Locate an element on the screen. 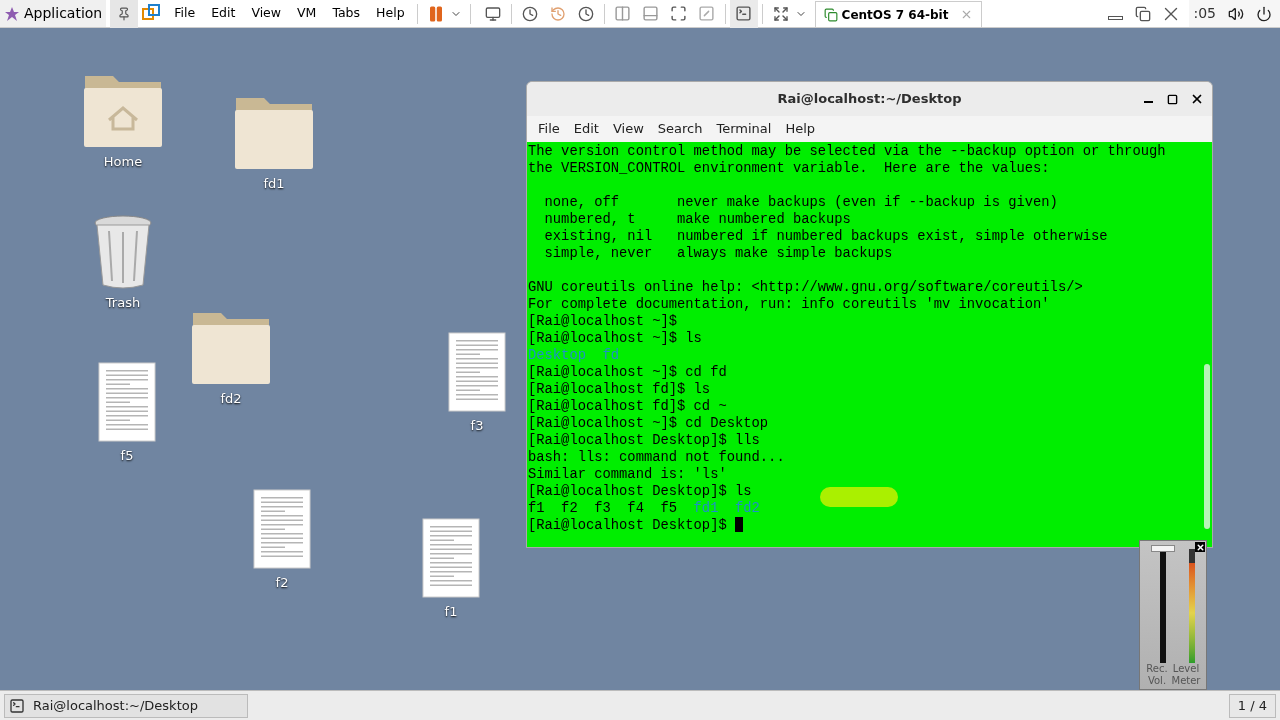  restore-icon is located at coordinates (1143, 13).